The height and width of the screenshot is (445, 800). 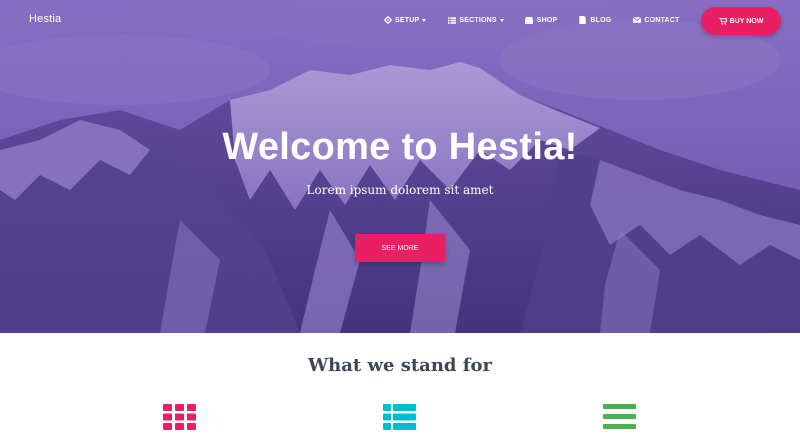 I want to click on nav-item-label: SHOP, so click(x=547, y=20).